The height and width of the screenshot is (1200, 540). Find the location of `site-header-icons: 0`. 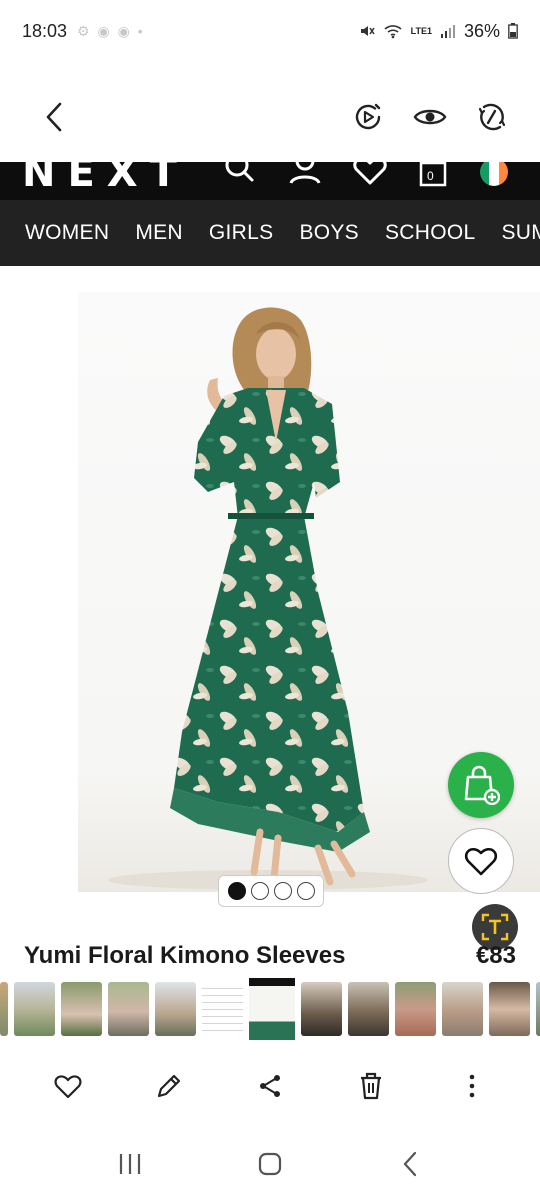

site-header-icons: 0 is located at coordinates (366, 175).